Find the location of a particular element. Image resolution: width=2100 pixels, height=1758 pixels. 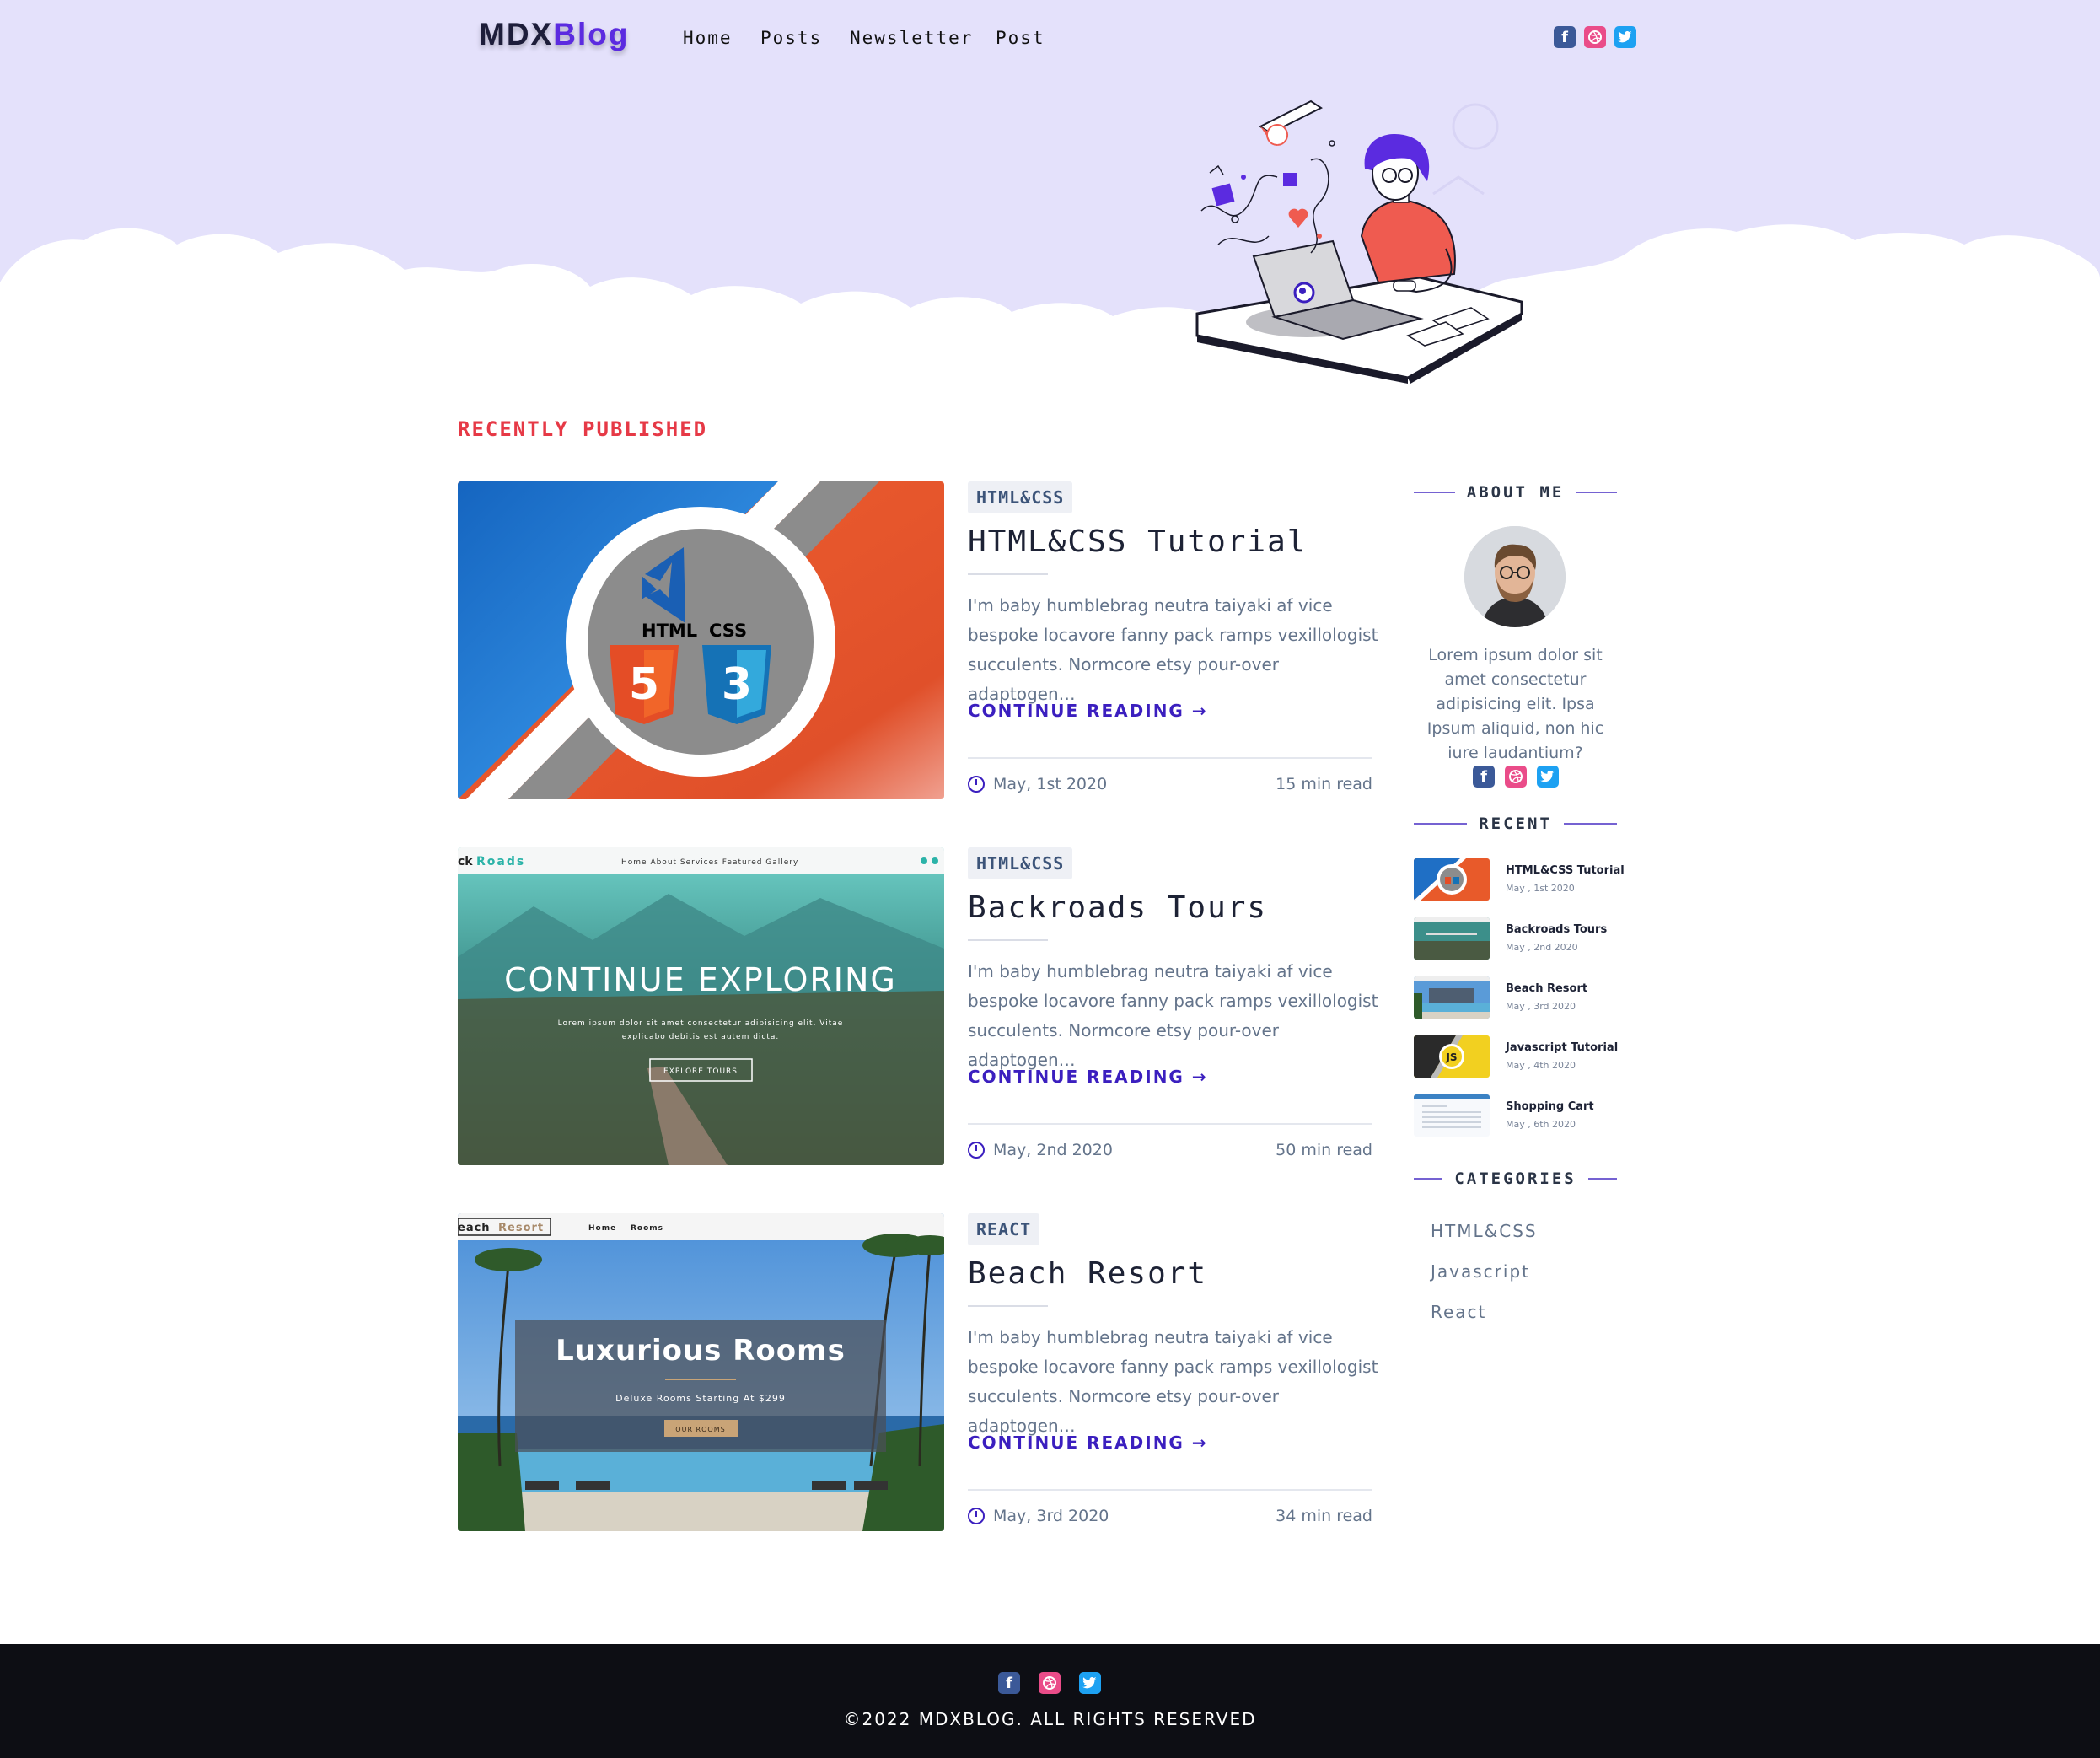

recent-item: JS Javascript Tutorial May , 4th 2020 is located at coordinates (1517, 1057).